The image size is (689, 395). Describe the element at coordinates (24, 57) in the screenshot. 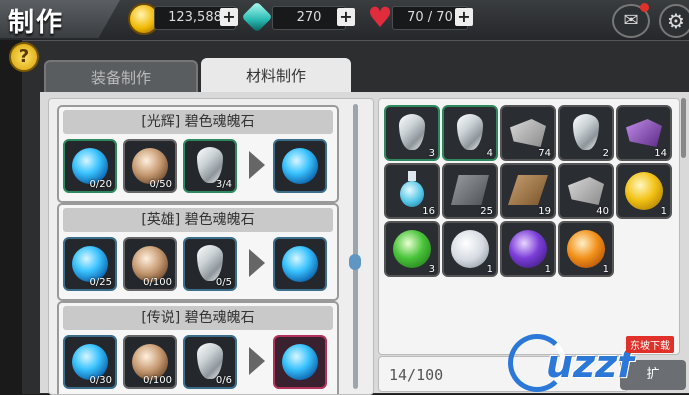

I see `help-icon: ?` at that location.